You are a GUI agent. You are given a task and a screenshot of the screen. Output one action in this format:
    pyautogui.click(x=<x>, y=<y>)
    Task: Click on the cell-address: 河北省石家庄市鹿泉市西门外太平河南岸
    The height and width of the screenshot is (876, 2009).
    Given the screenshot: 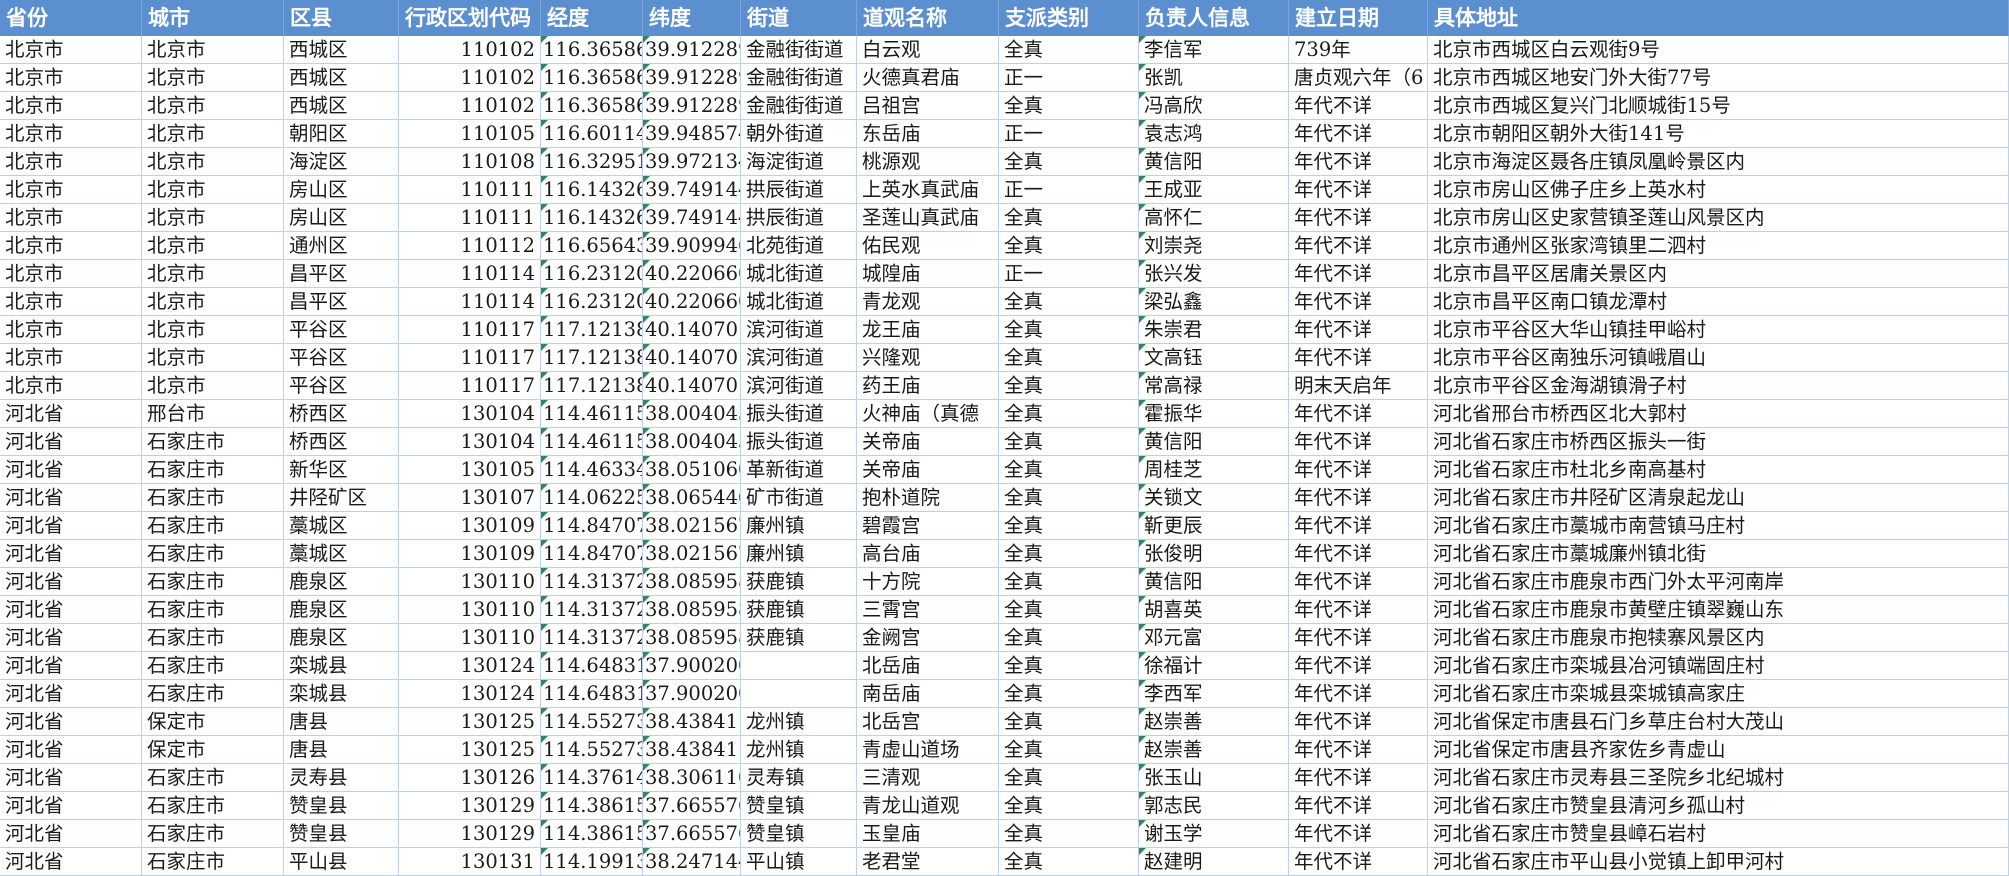 What is the action you would take?
    pyautogui.click(x=1718, y=582)
    